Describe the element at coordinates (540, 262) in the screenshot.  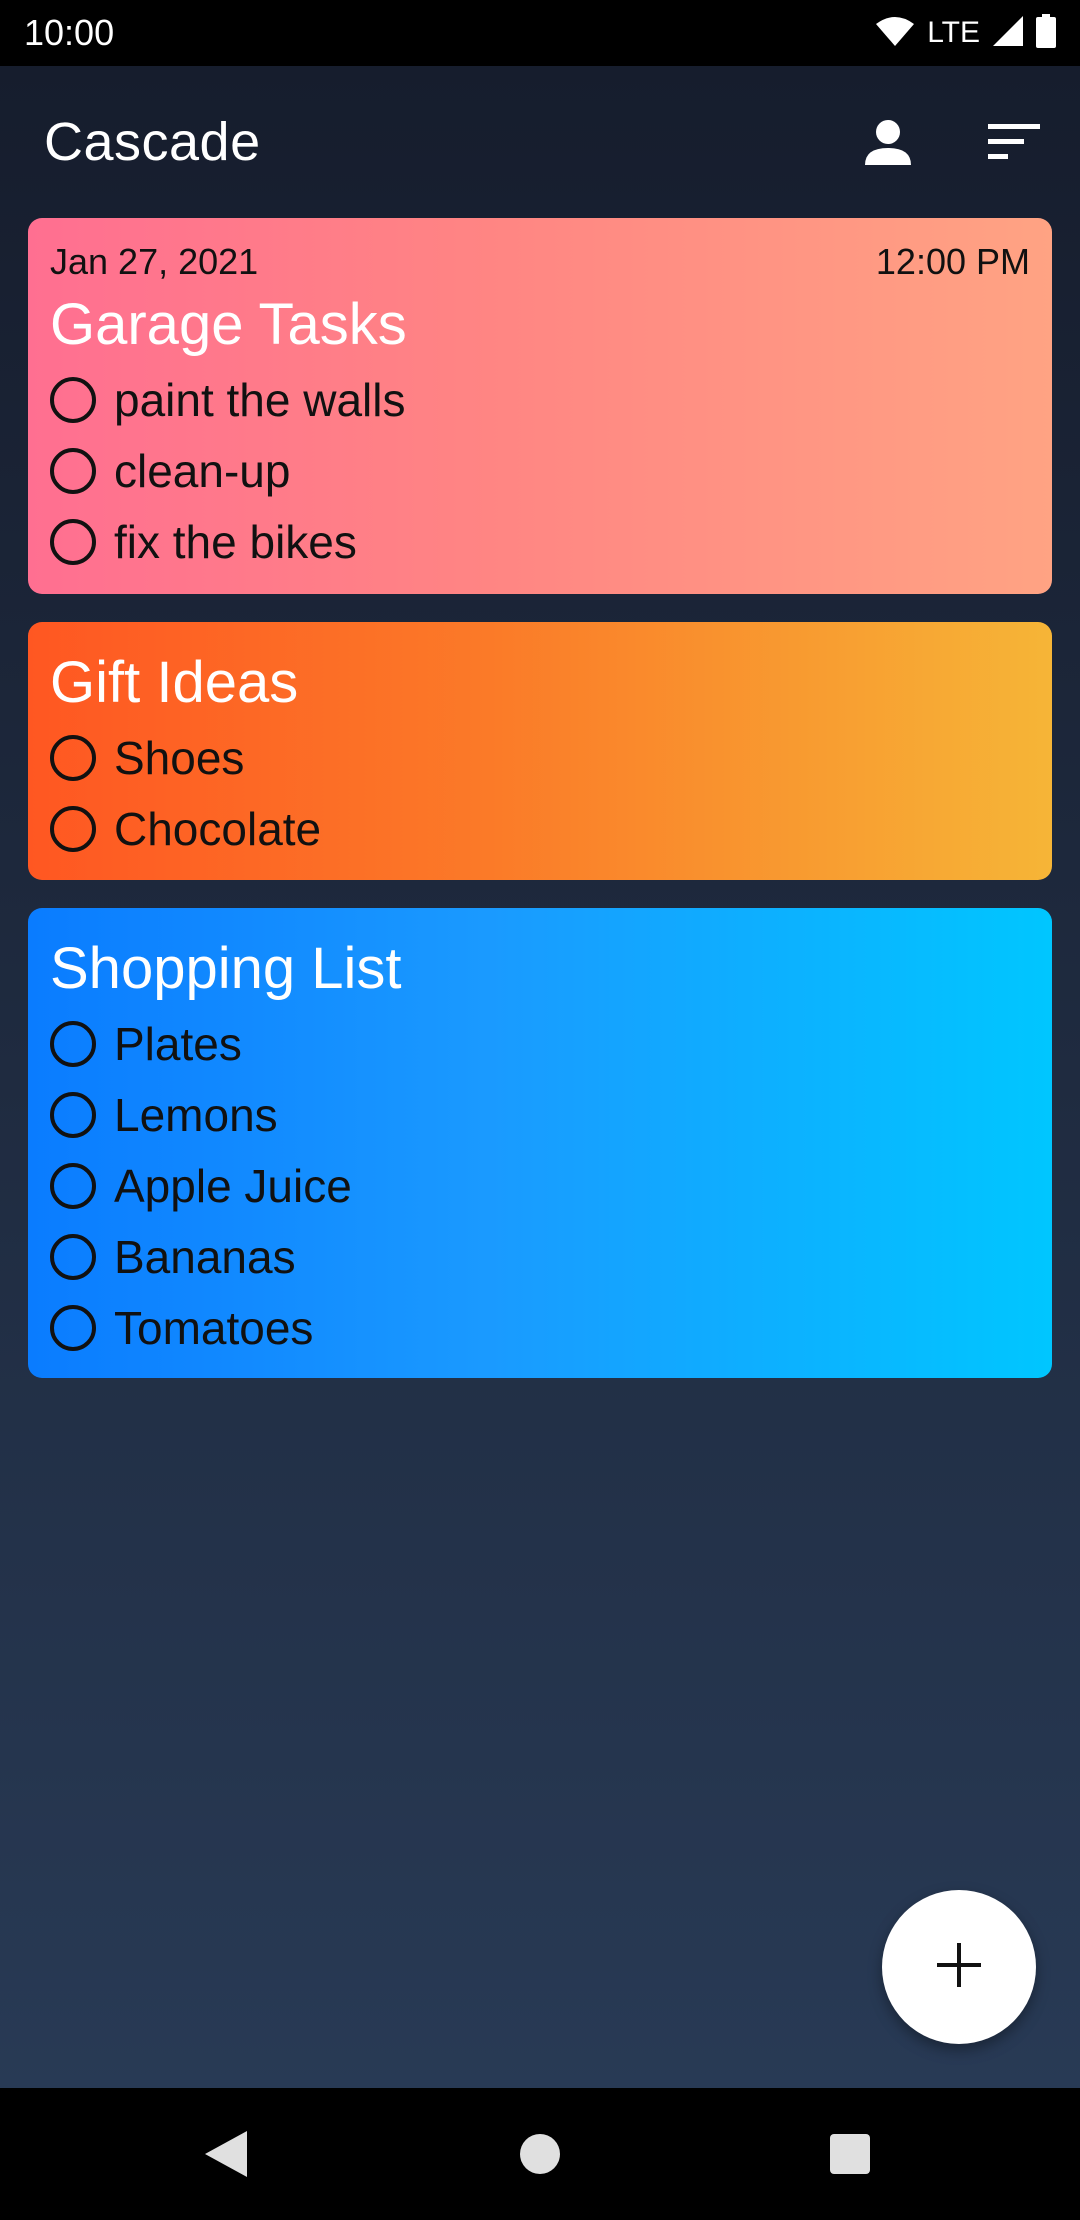
I see `card-meta: Jan 27, 2021 12:00 PM` at that location.